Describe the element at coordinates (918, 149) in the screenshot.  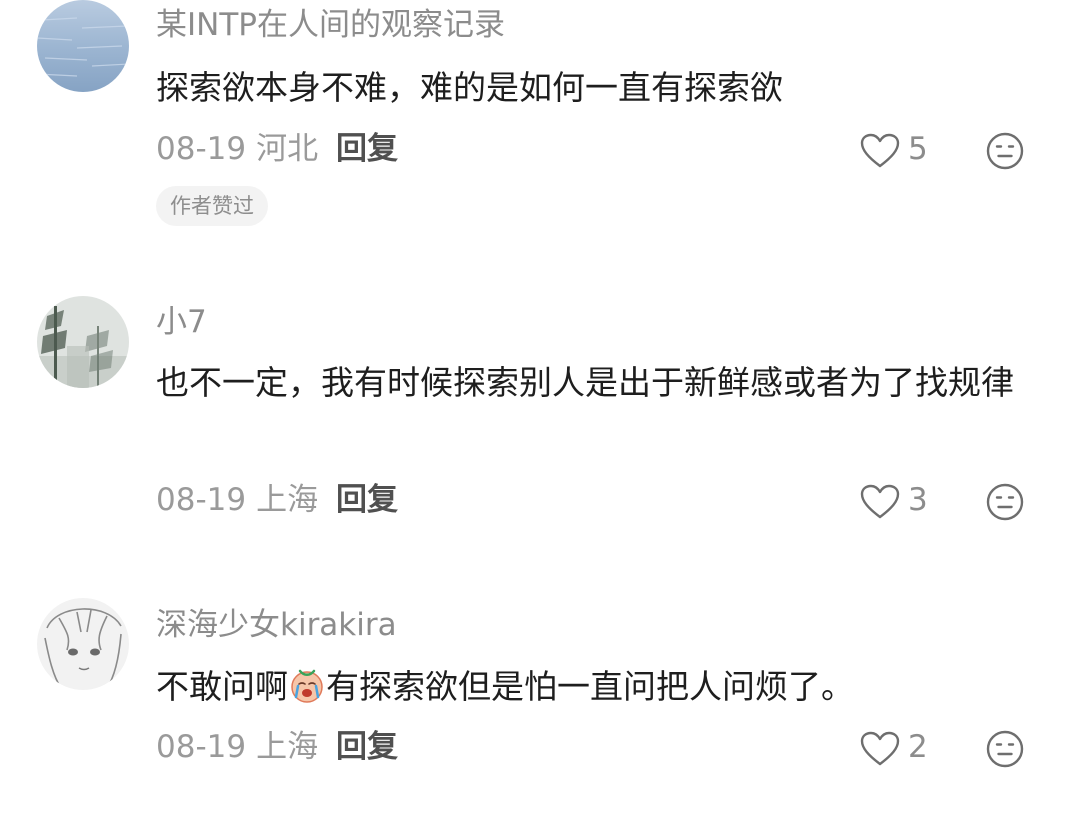
I see `like-count: 5` at that location.